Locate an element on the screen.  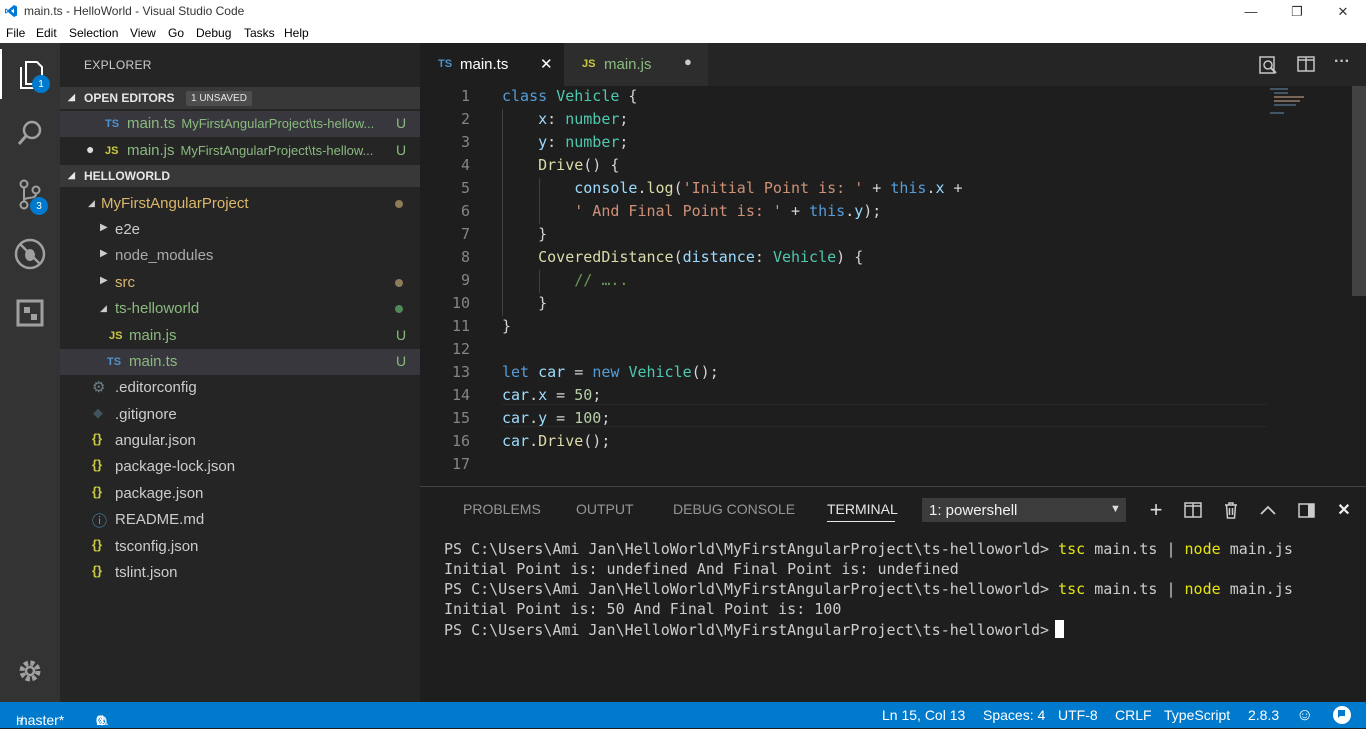
tree-item-file: ⚙ .editorconfig is located at coordinates (240, 388).